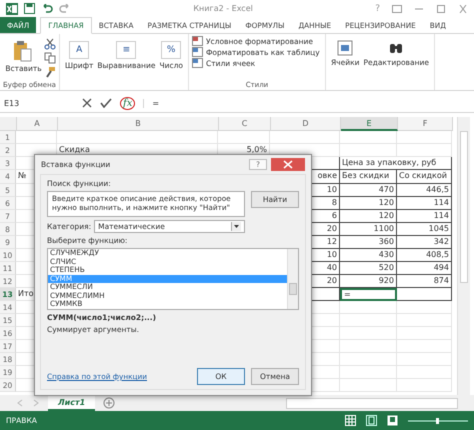  I want to click on copy-icon, so click(50, 58).